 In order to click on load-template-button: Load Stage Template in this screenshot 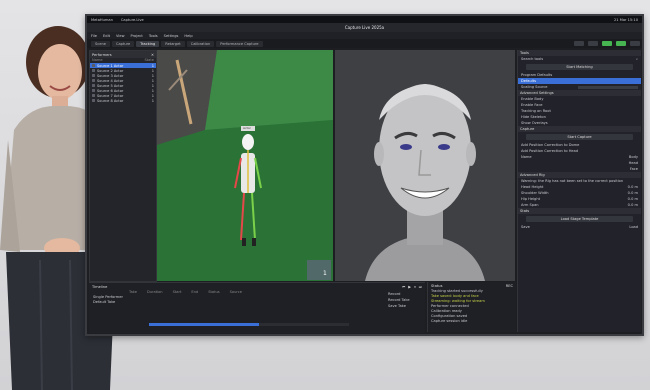, I will do `click(579, 219)`.